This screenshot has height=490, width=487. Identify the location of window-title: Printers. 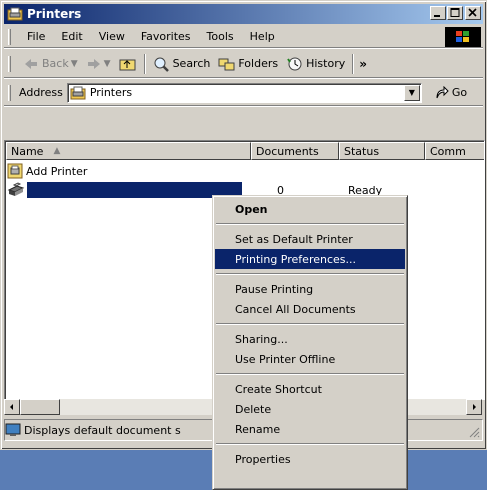
(54, 14).